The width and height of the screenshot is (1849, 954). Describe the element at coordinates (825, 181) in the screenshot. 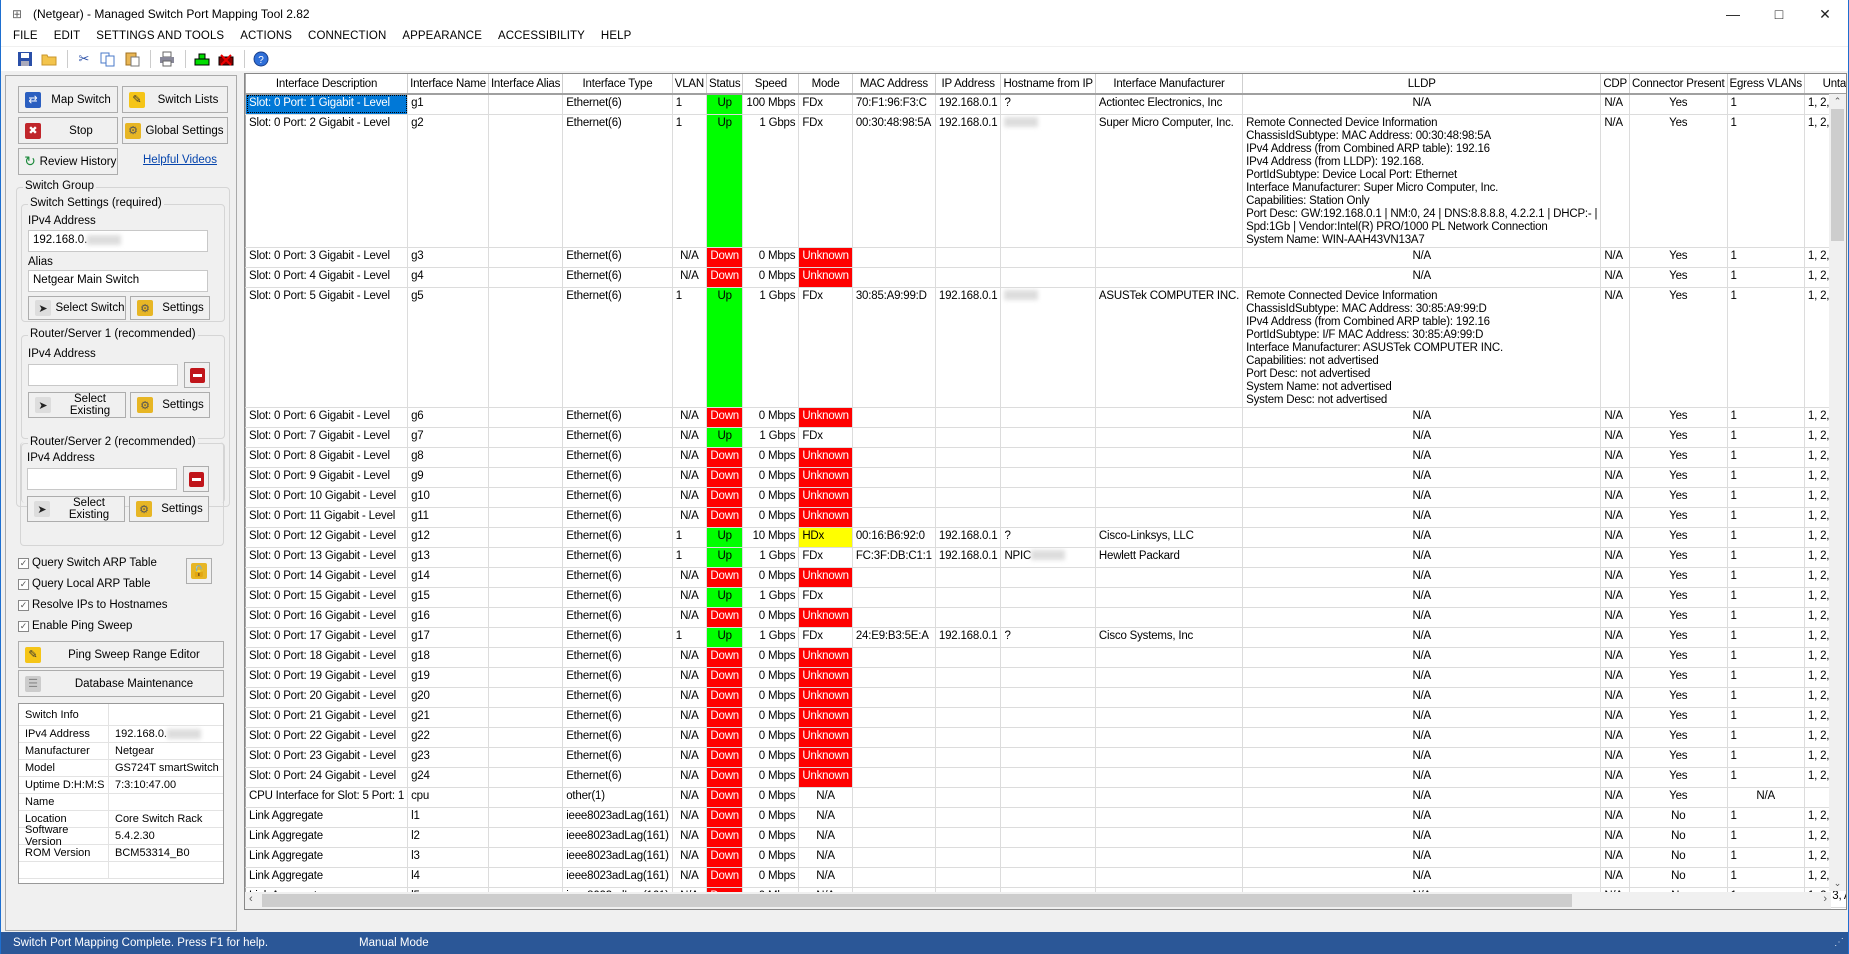

I see `cell-mode: FDx` at that location.